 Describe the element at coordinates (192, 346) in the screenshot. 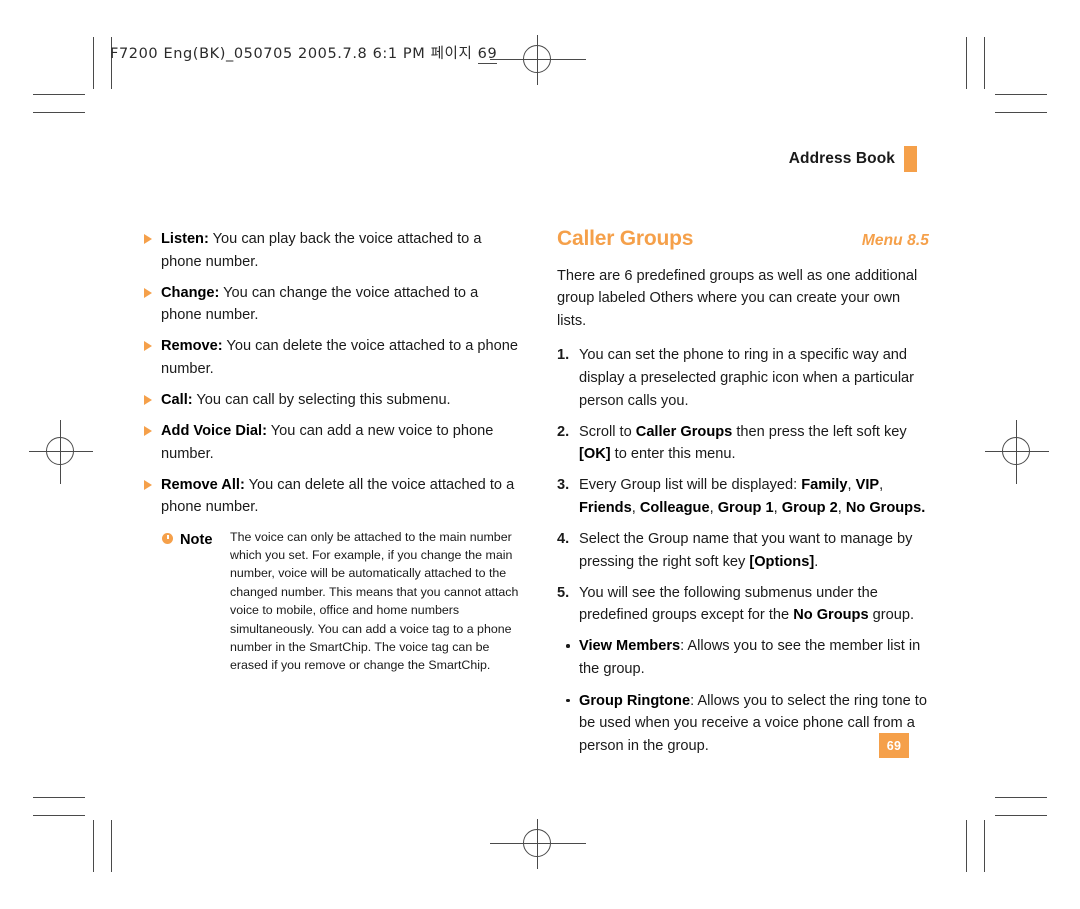

I see `list-item-term: Remove:` at that location.